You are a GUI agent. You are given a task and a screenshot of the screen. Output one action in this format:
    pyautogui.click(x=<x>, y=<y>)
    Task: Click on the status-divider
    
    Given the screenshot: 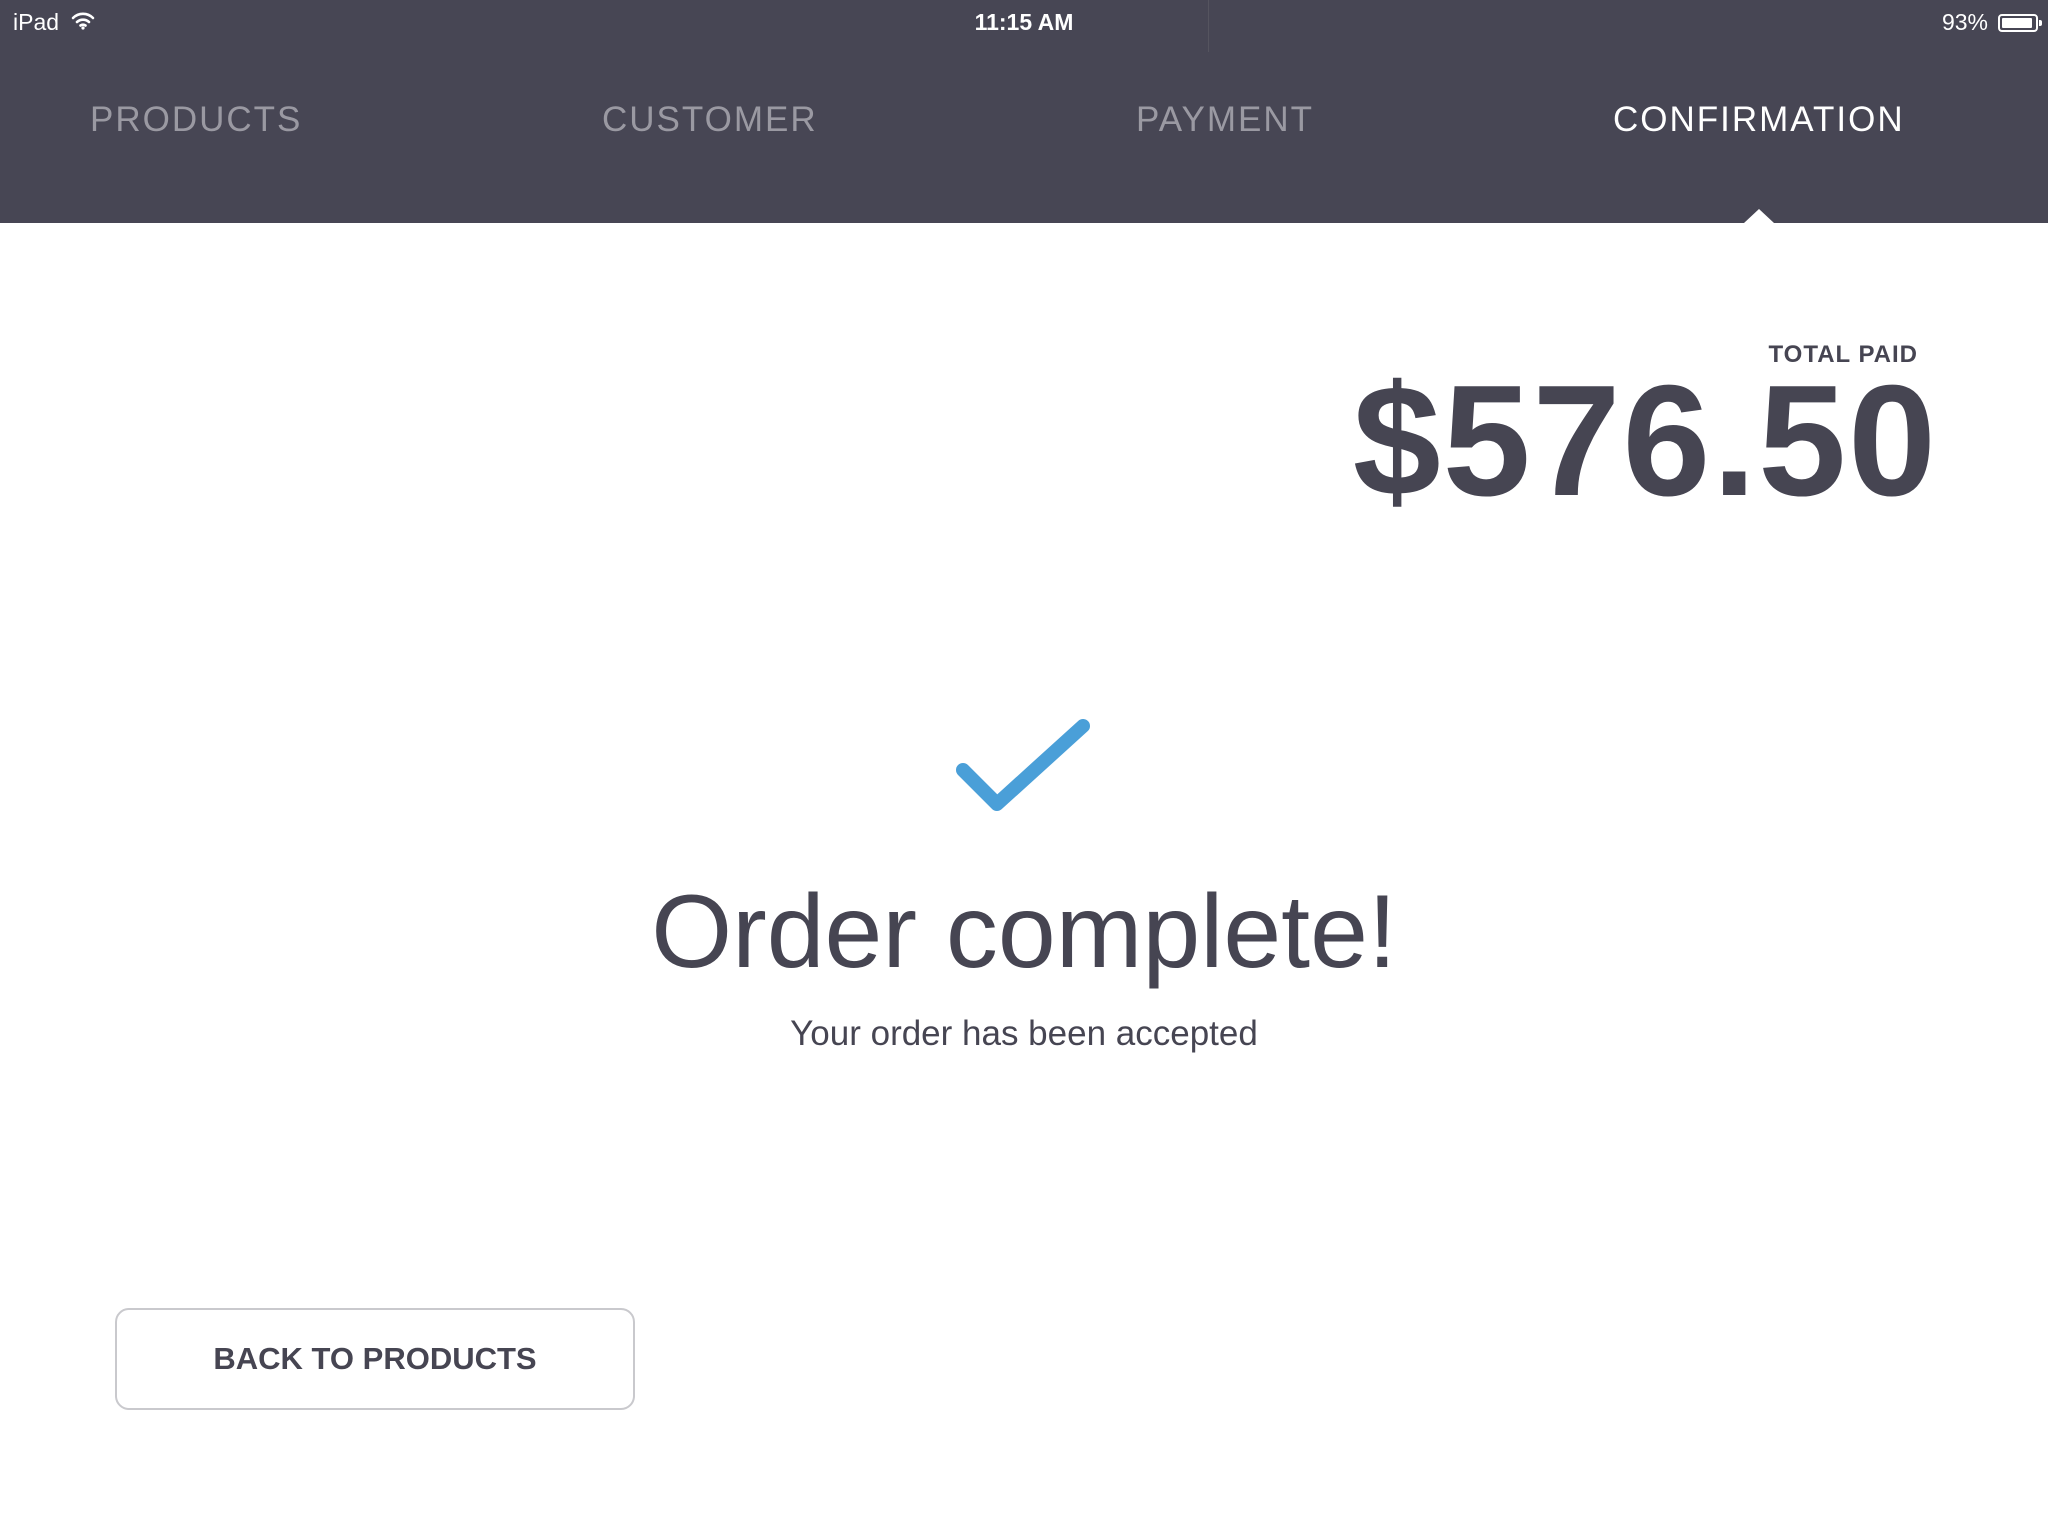 What is the action you would take?
    pyautogui.click(x=1208, y=26)
    